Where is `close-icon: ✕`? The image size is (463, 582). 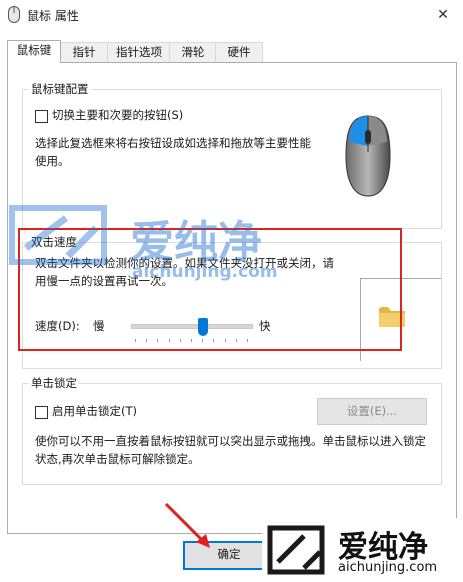
close-icon: ✕ is located at coordinates (443, 15).